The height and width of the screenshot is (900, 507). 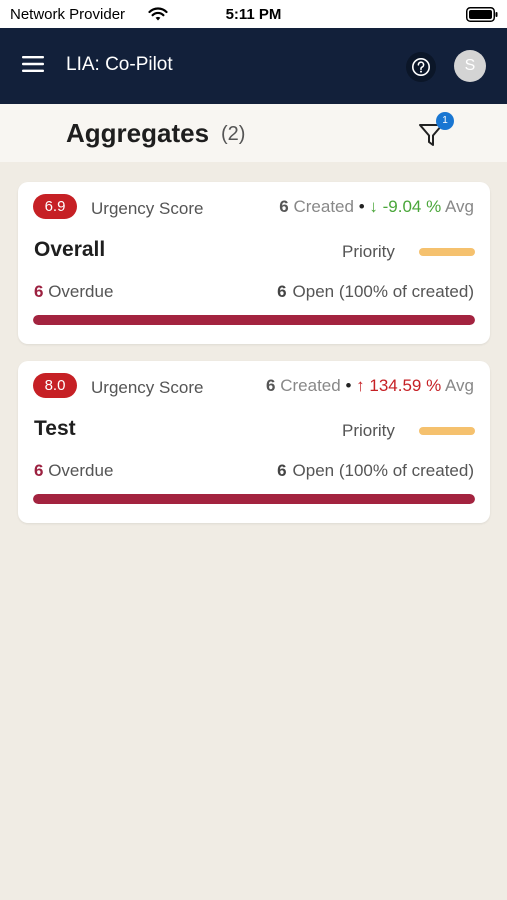 What do you see at coordinates (138, 133) in the screenshot?
I see `page-title: Aggregates` at bounding box center [138, 133].